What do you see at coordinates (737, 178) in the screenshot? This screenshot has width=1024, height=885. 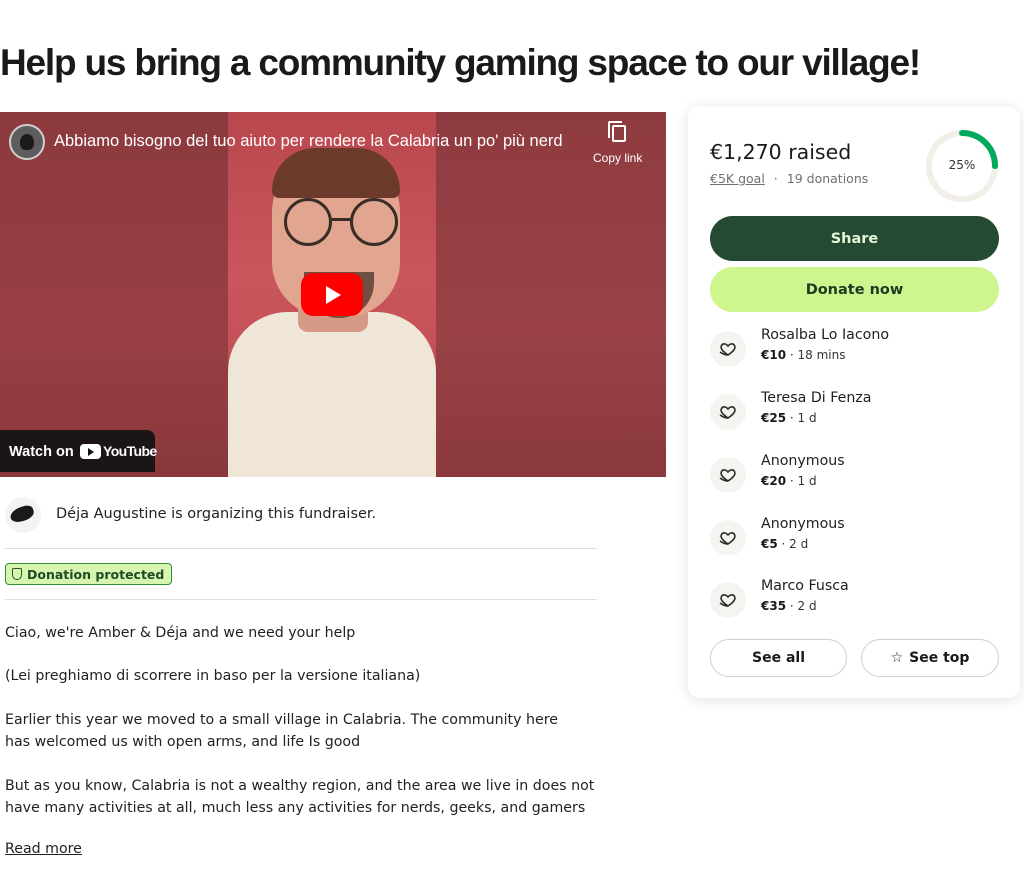 I see `goal-link: €5K goal` at bounding box center [737, 178].